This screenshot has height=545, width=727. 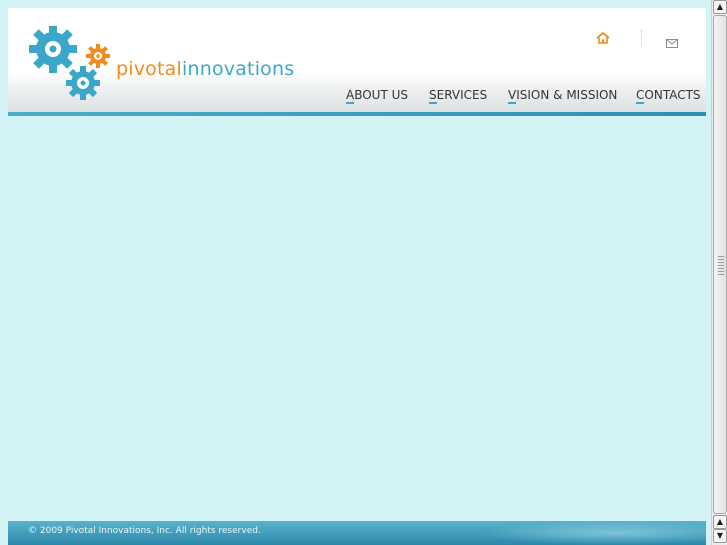 I want to click on nav-services: SERVICES, so click(x=458, y=96).